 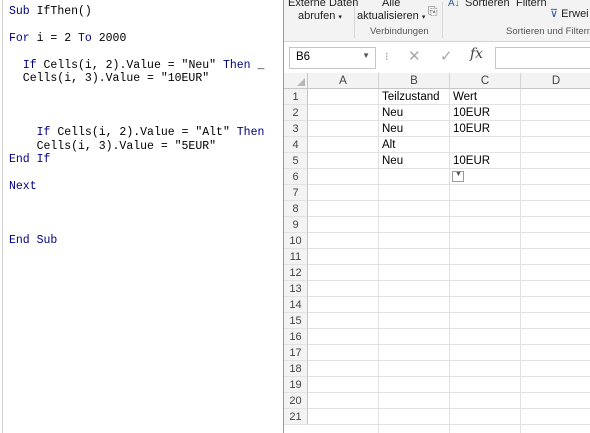 What do you see at coordinates (137, 132) in the screenshot?
I see `code-line-if-alt: If Cells(i, 2).Value = "Alt" Then` at bounding box center [137, 132].